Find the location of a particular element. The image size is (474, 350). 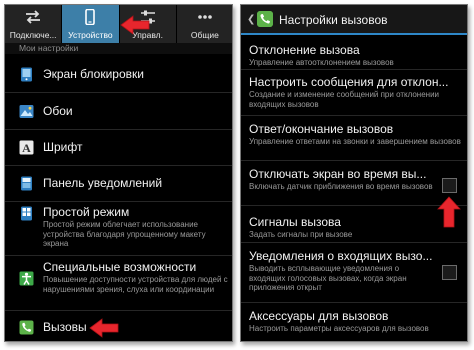

item-title: Сигналы вызова is located at coordinates (295, 222).